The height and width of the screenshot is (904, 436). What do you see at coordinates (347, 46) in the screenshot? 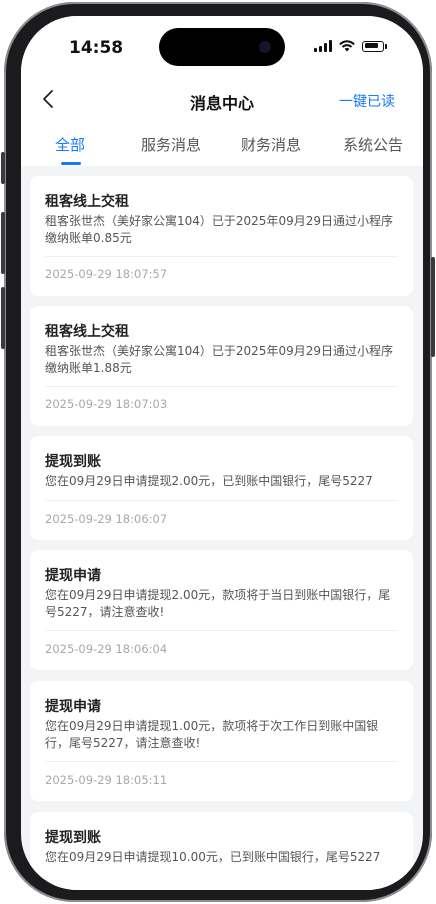
I see `wifi-icon` at bounding box center [347, 46].